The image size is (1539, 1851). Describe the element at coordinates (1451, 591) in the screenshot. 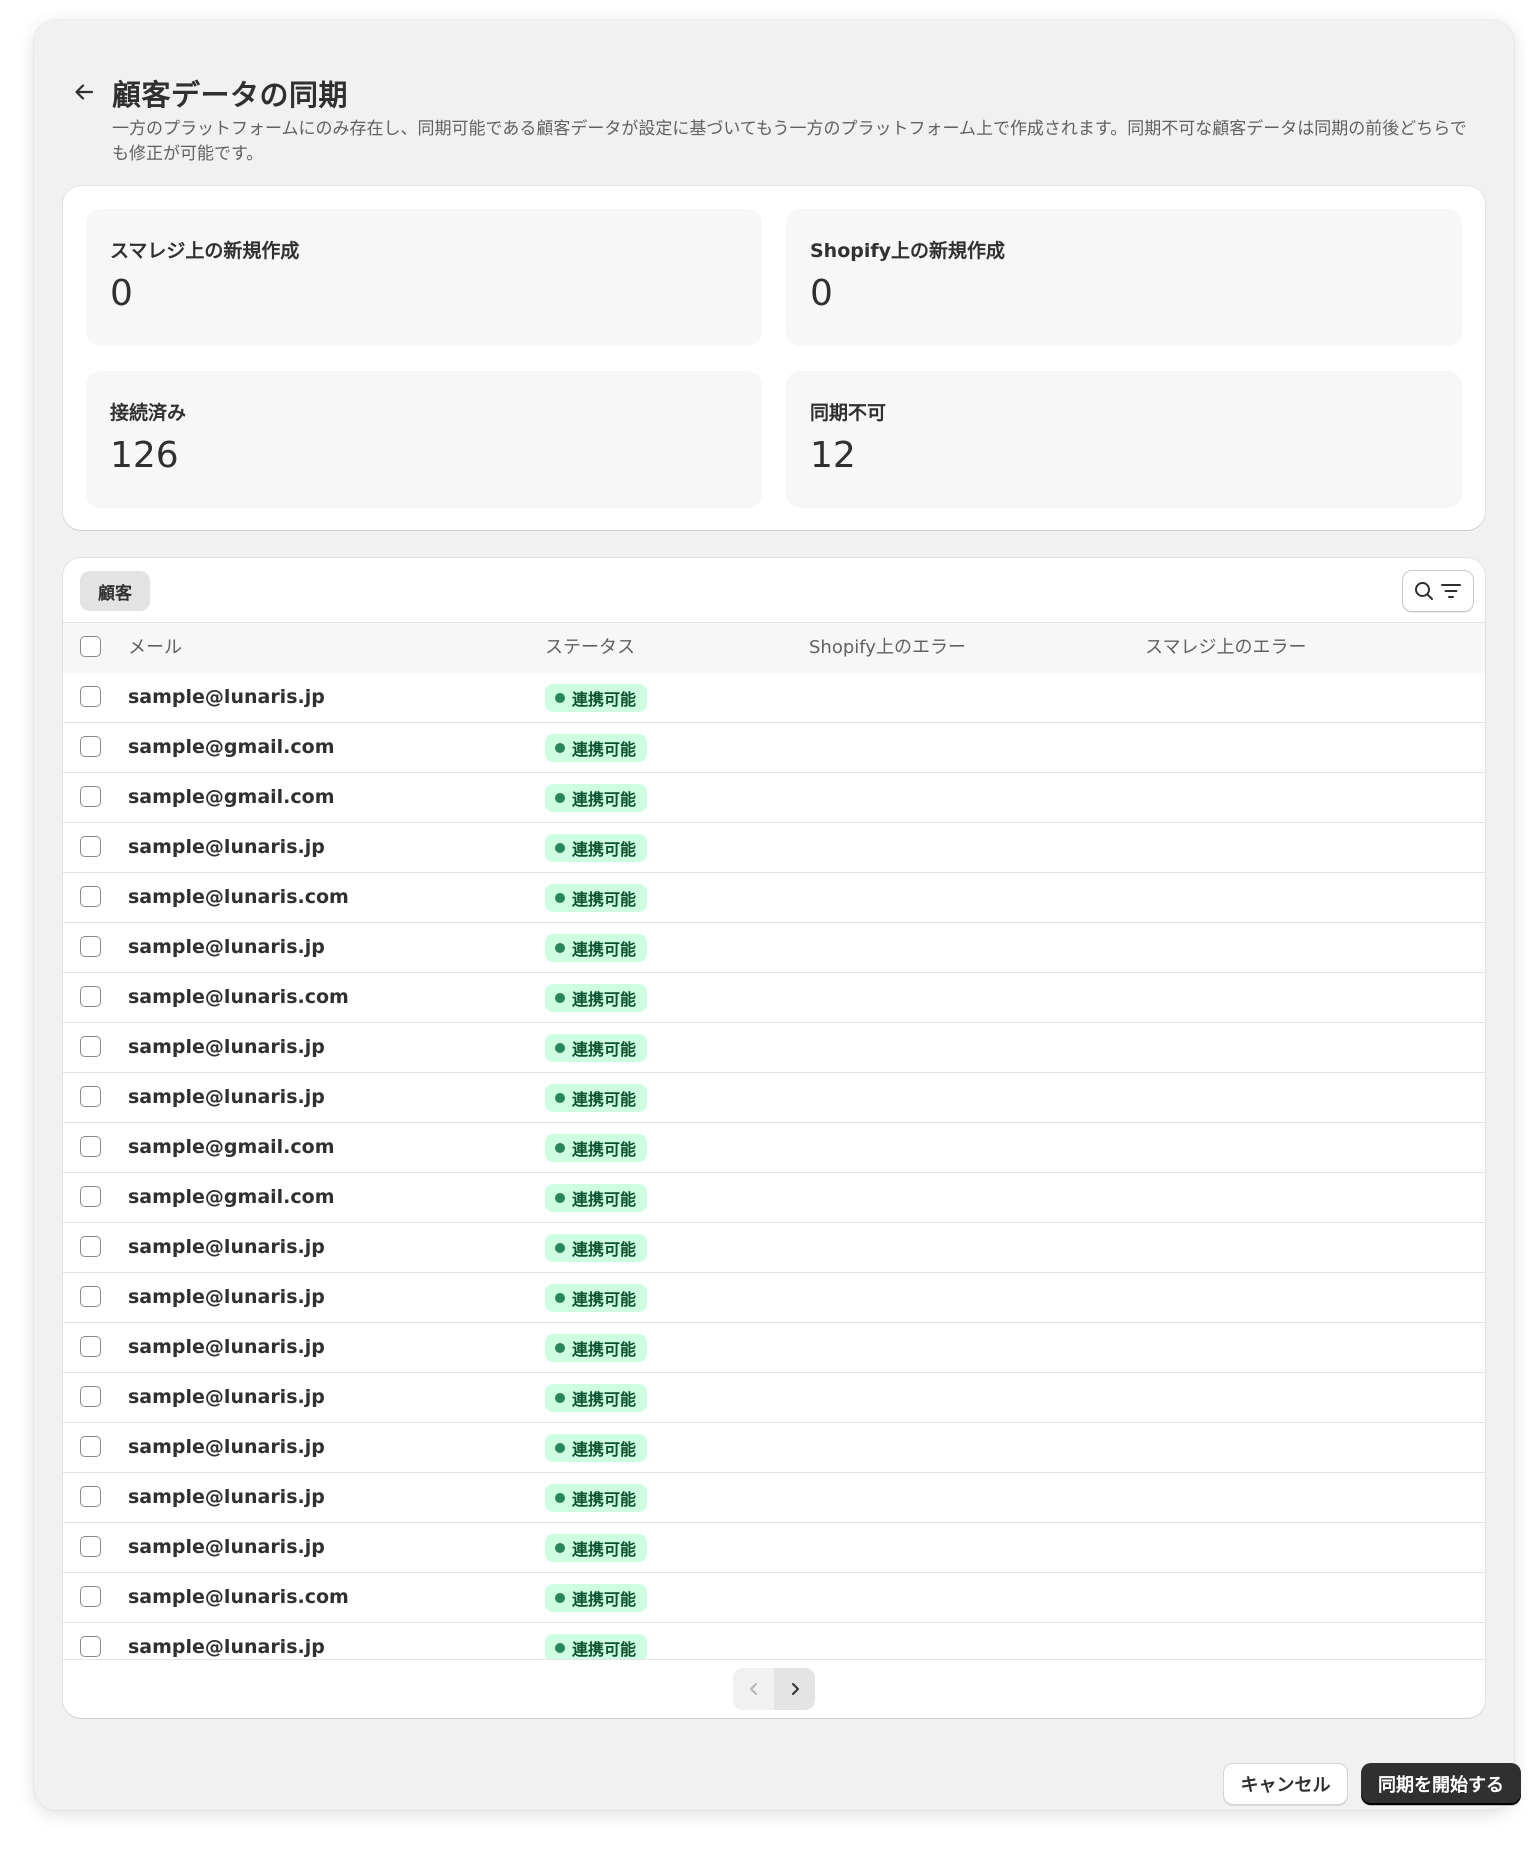

I see `filter-icon` at that location.